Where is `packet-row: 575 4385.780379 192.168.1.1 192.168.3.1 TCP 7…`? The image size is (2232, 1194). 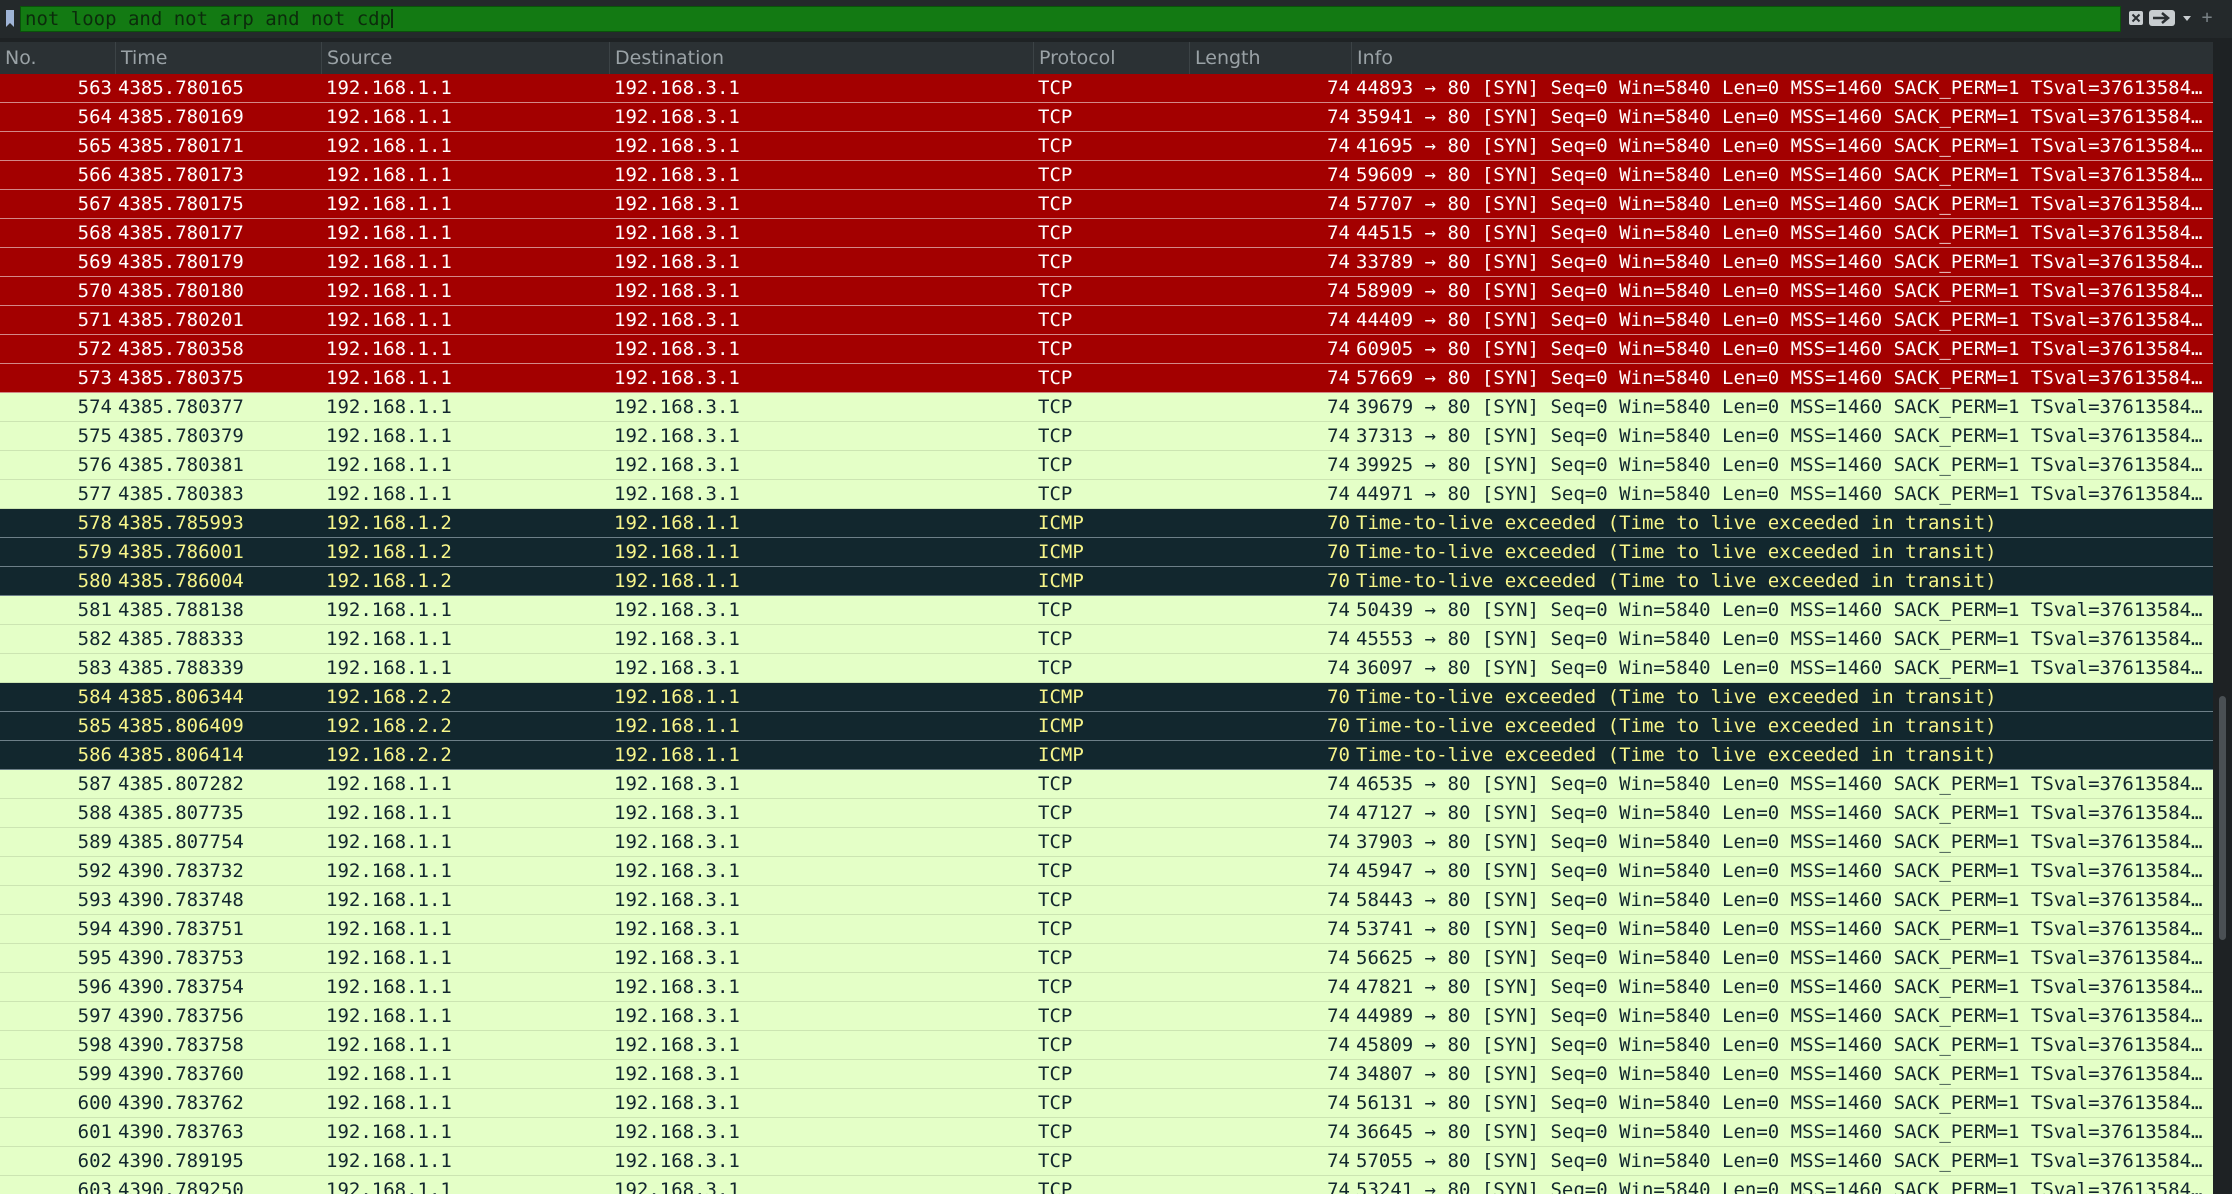 packet-row: 575 4385.780379 192.168.1.1 192.168.3.1 TCP 7… is located at coordinates (1106, 436).